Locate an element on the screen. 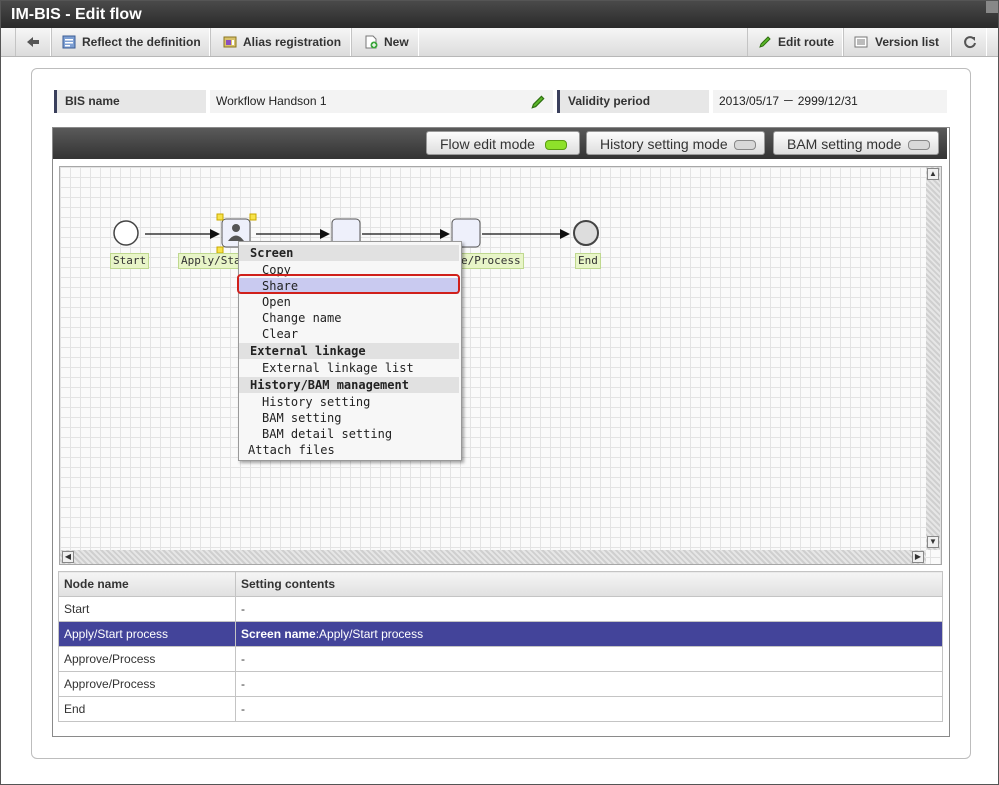 This screenshot has width=999, height=785. setting-value: :Apply/Start process is located at coordinates (369, 634).